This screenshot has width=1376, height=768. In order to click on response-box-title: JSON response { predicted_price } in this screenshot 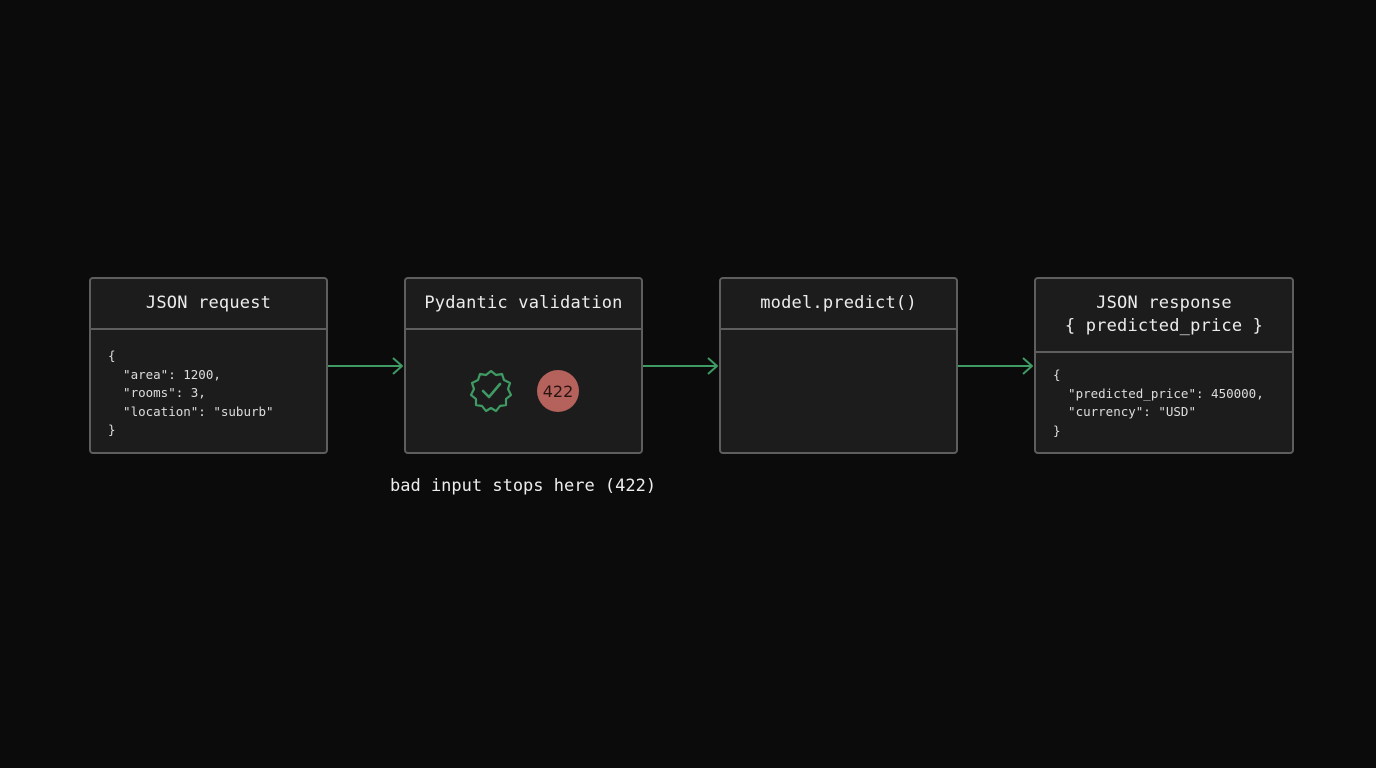, I will do `click(1164, 316)`.